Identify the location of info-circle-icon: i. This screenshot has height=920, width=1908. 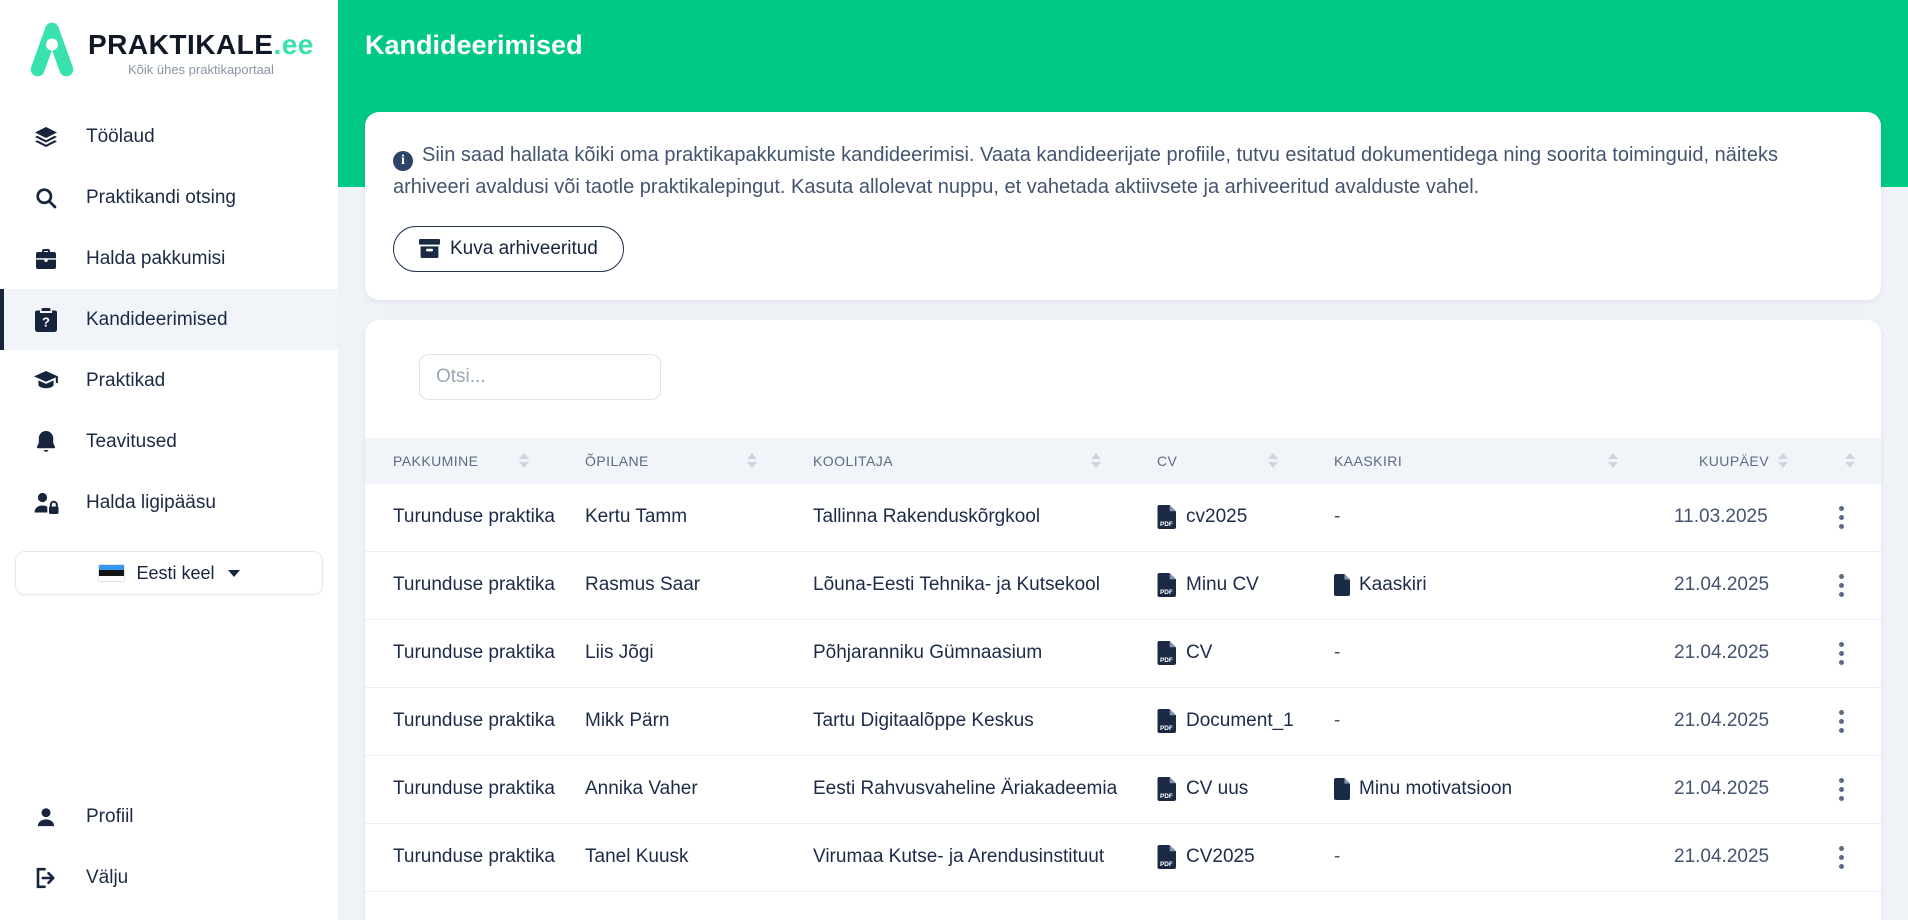
(403, 161).